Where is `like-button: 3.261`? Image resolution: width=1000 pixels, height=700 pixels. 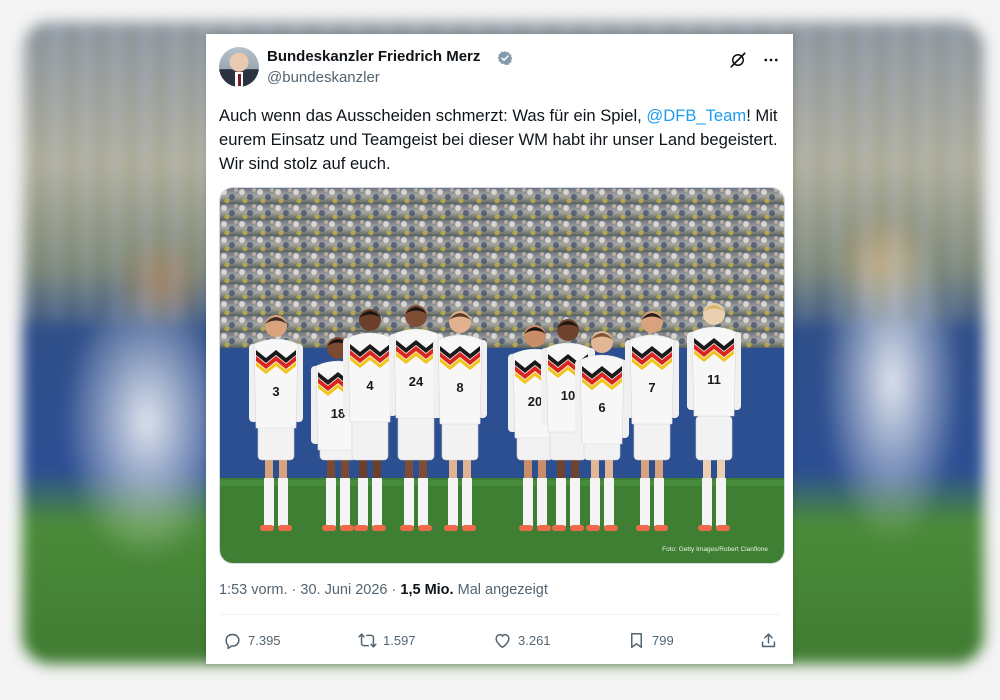 like-button: 3.261 is located at coordinates (522, 640).